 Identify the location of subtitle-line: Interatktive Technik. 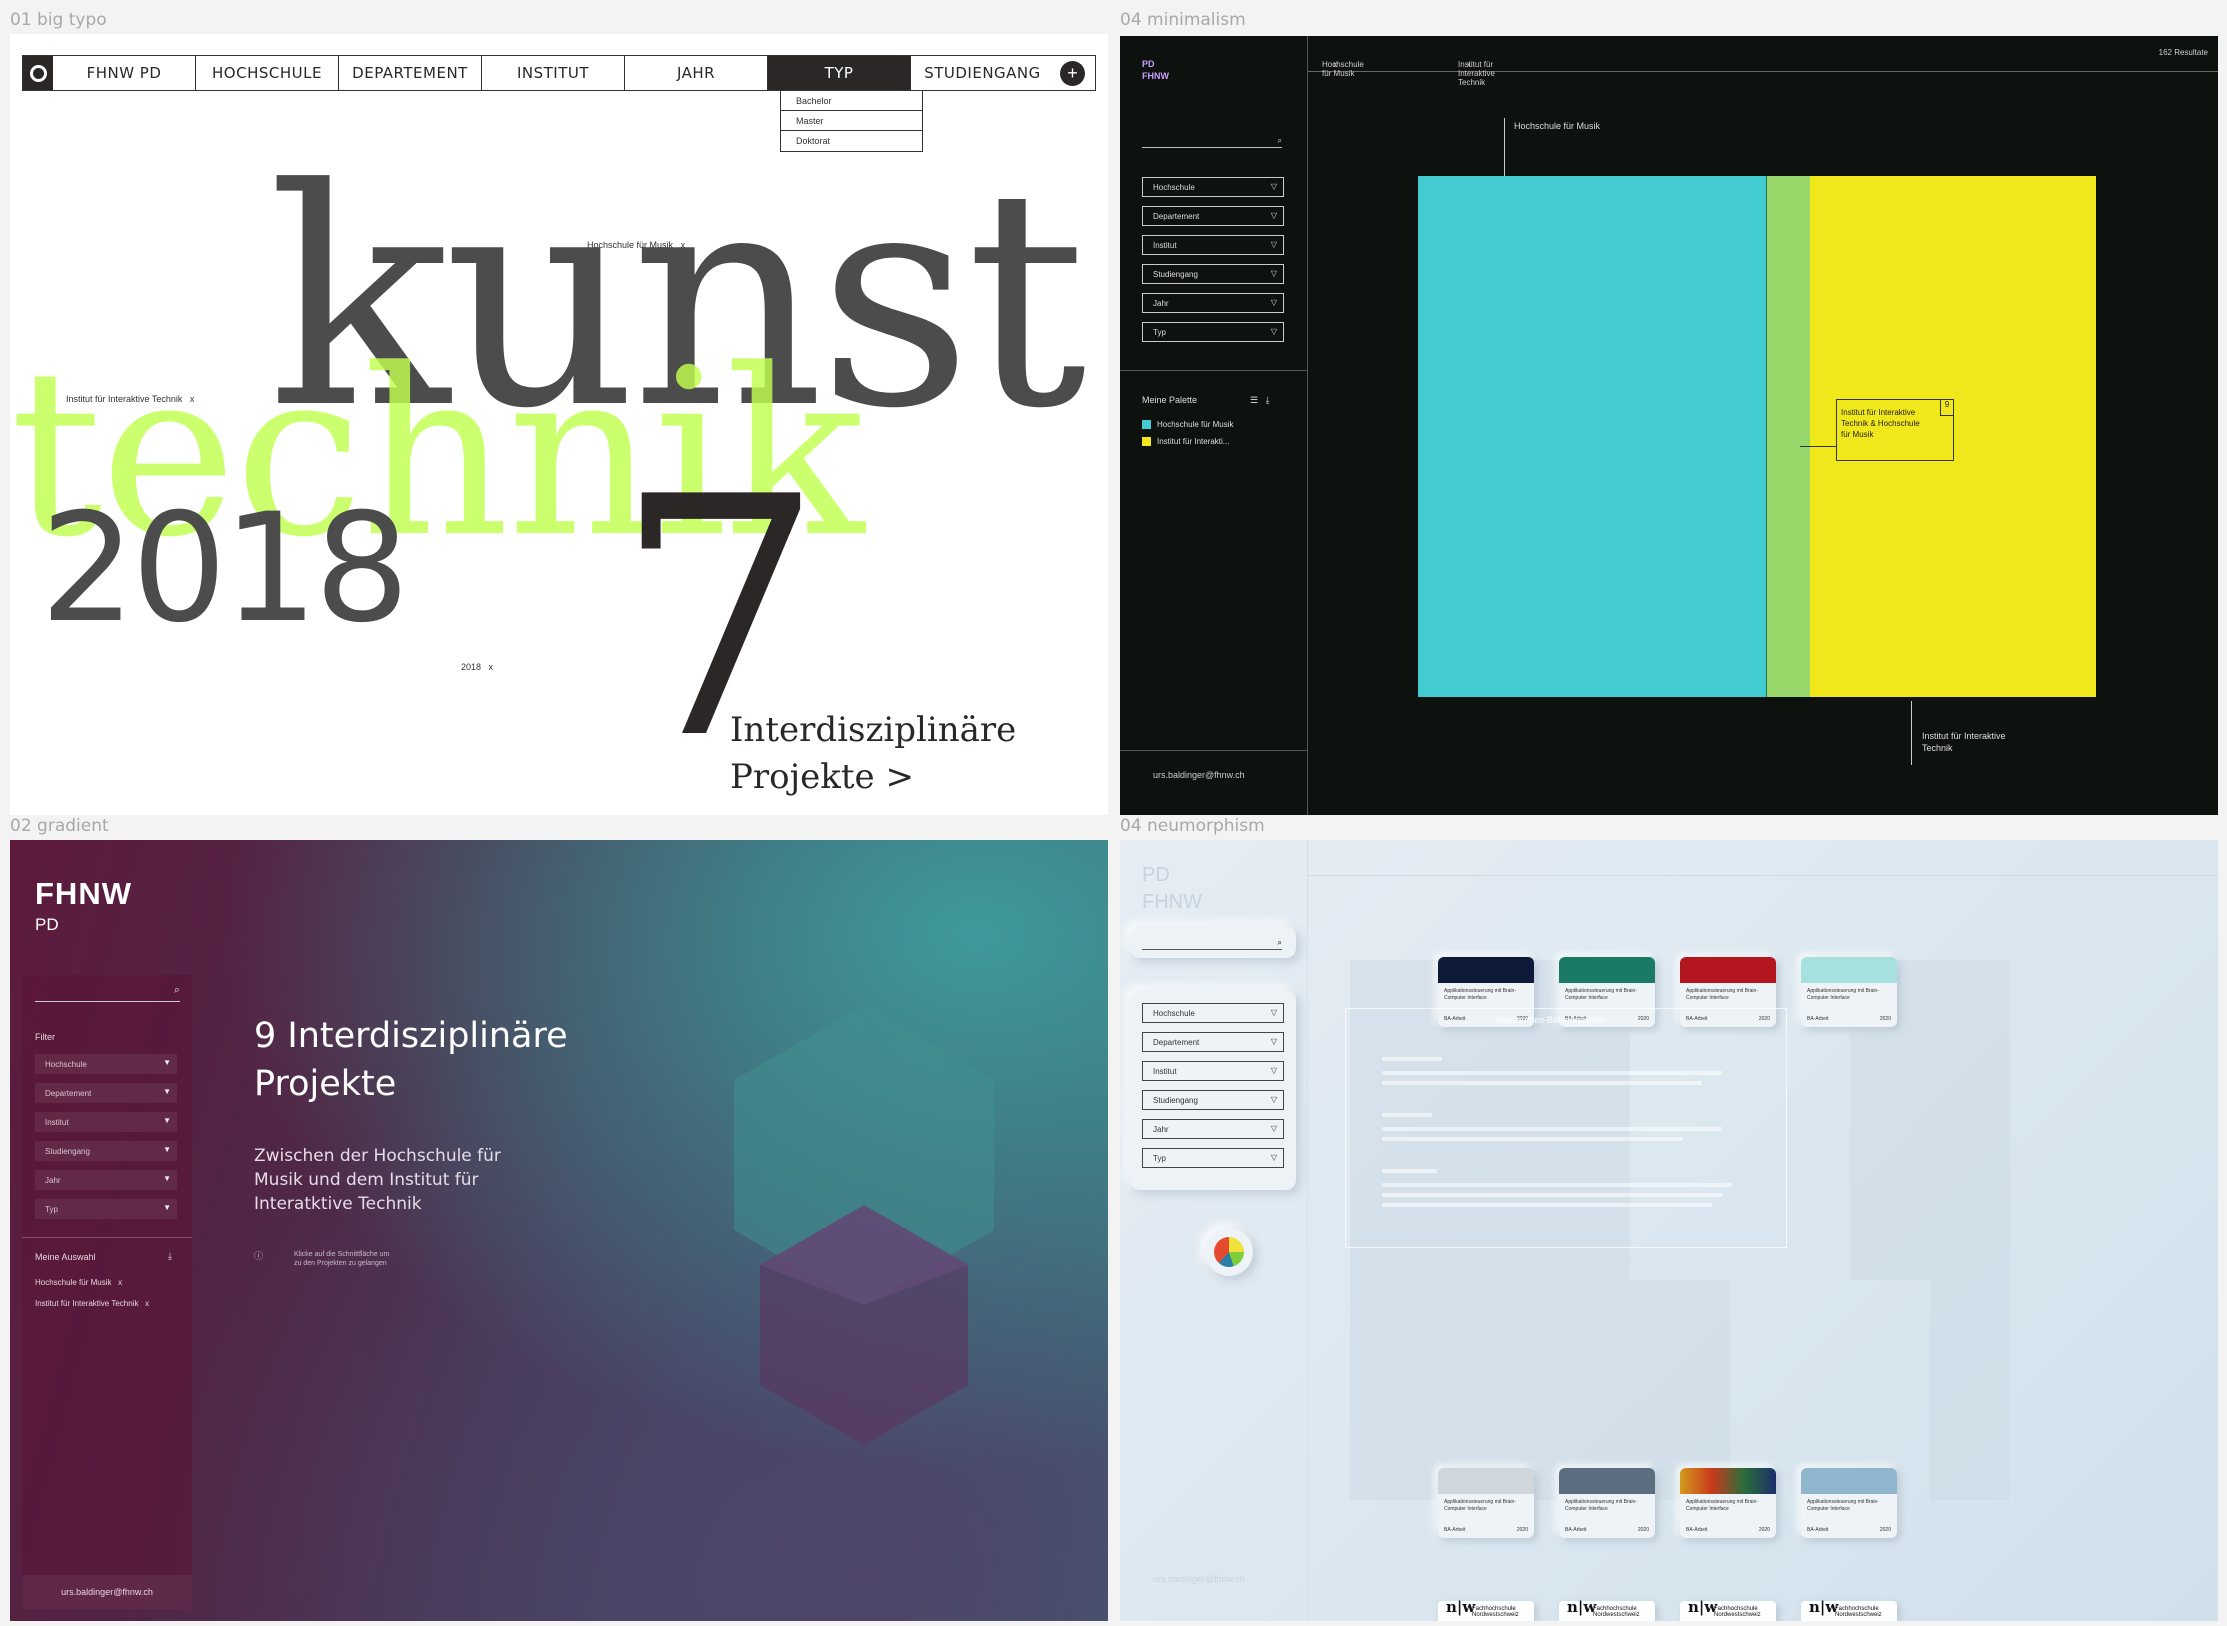
(338, 1204).